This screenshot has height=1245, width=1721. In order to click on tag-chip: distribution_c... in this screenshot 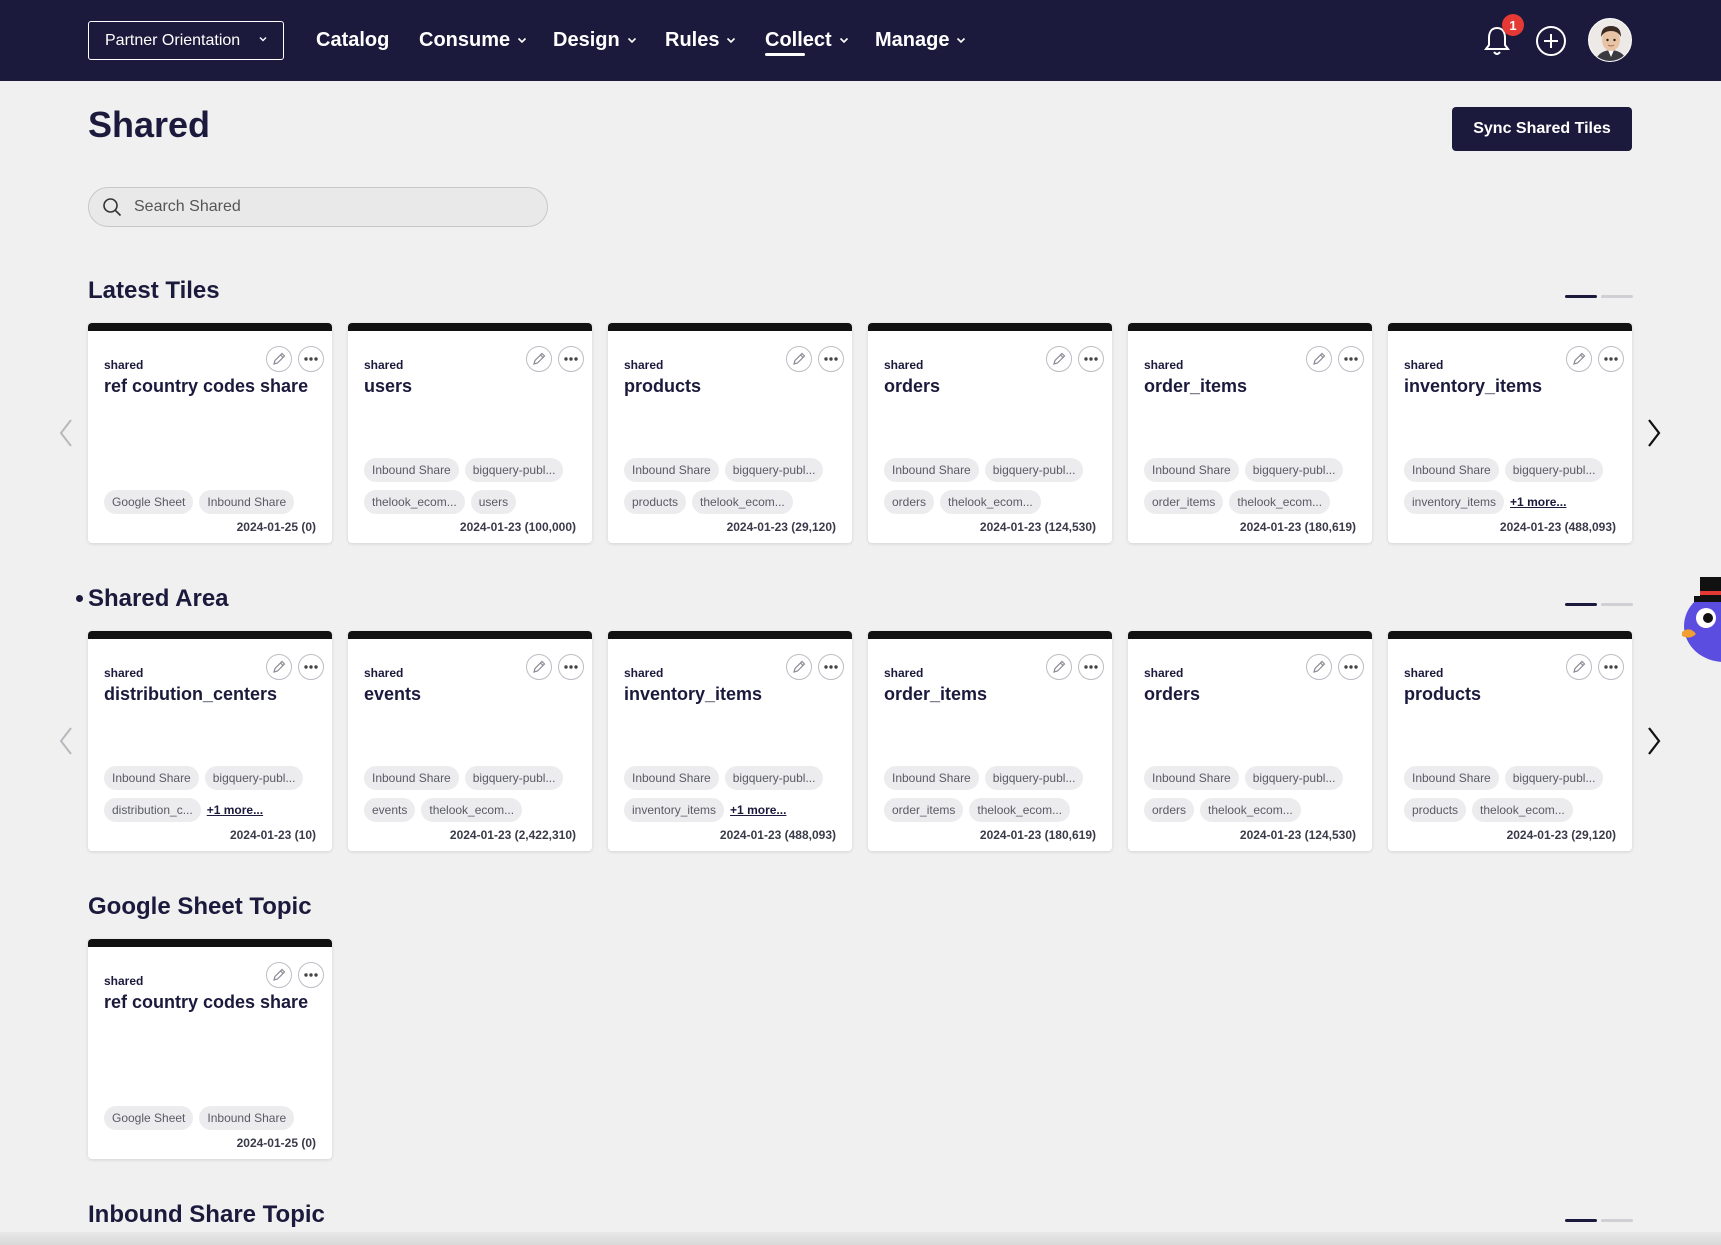, I will do `click(152, 810)`.